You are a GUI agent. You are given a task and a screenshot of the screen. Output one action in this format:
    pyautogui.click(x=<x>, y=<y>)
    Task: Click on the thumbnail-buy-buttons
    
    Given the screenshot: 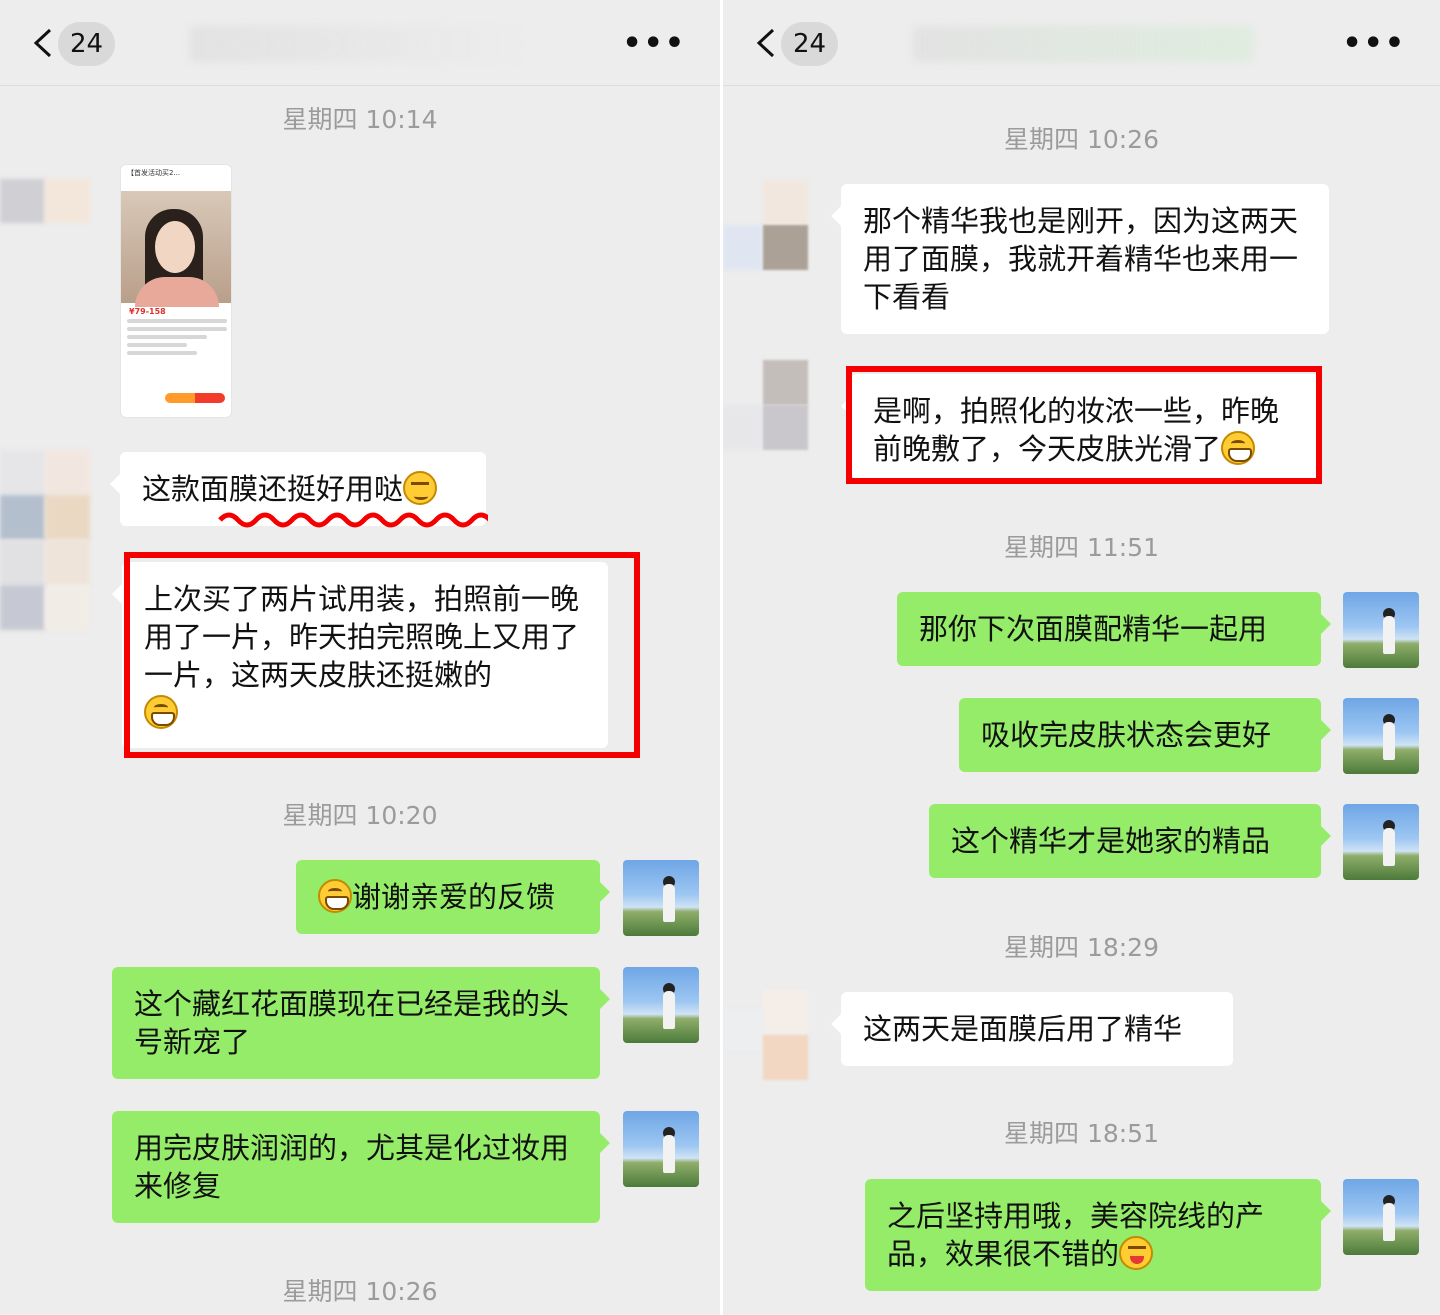 What is the action you would take?
    pyautogui.click(x=195, y=398)
    